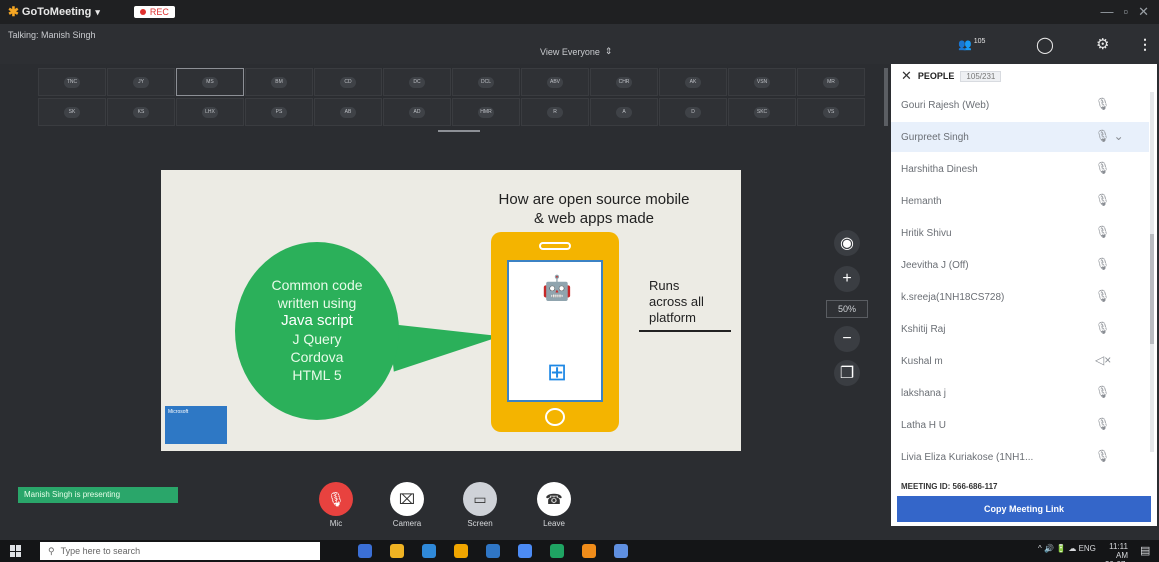 The height and width of the screenshot is (562, 1159). I want to click on restore-icon: ▫, so click(1125, 12).